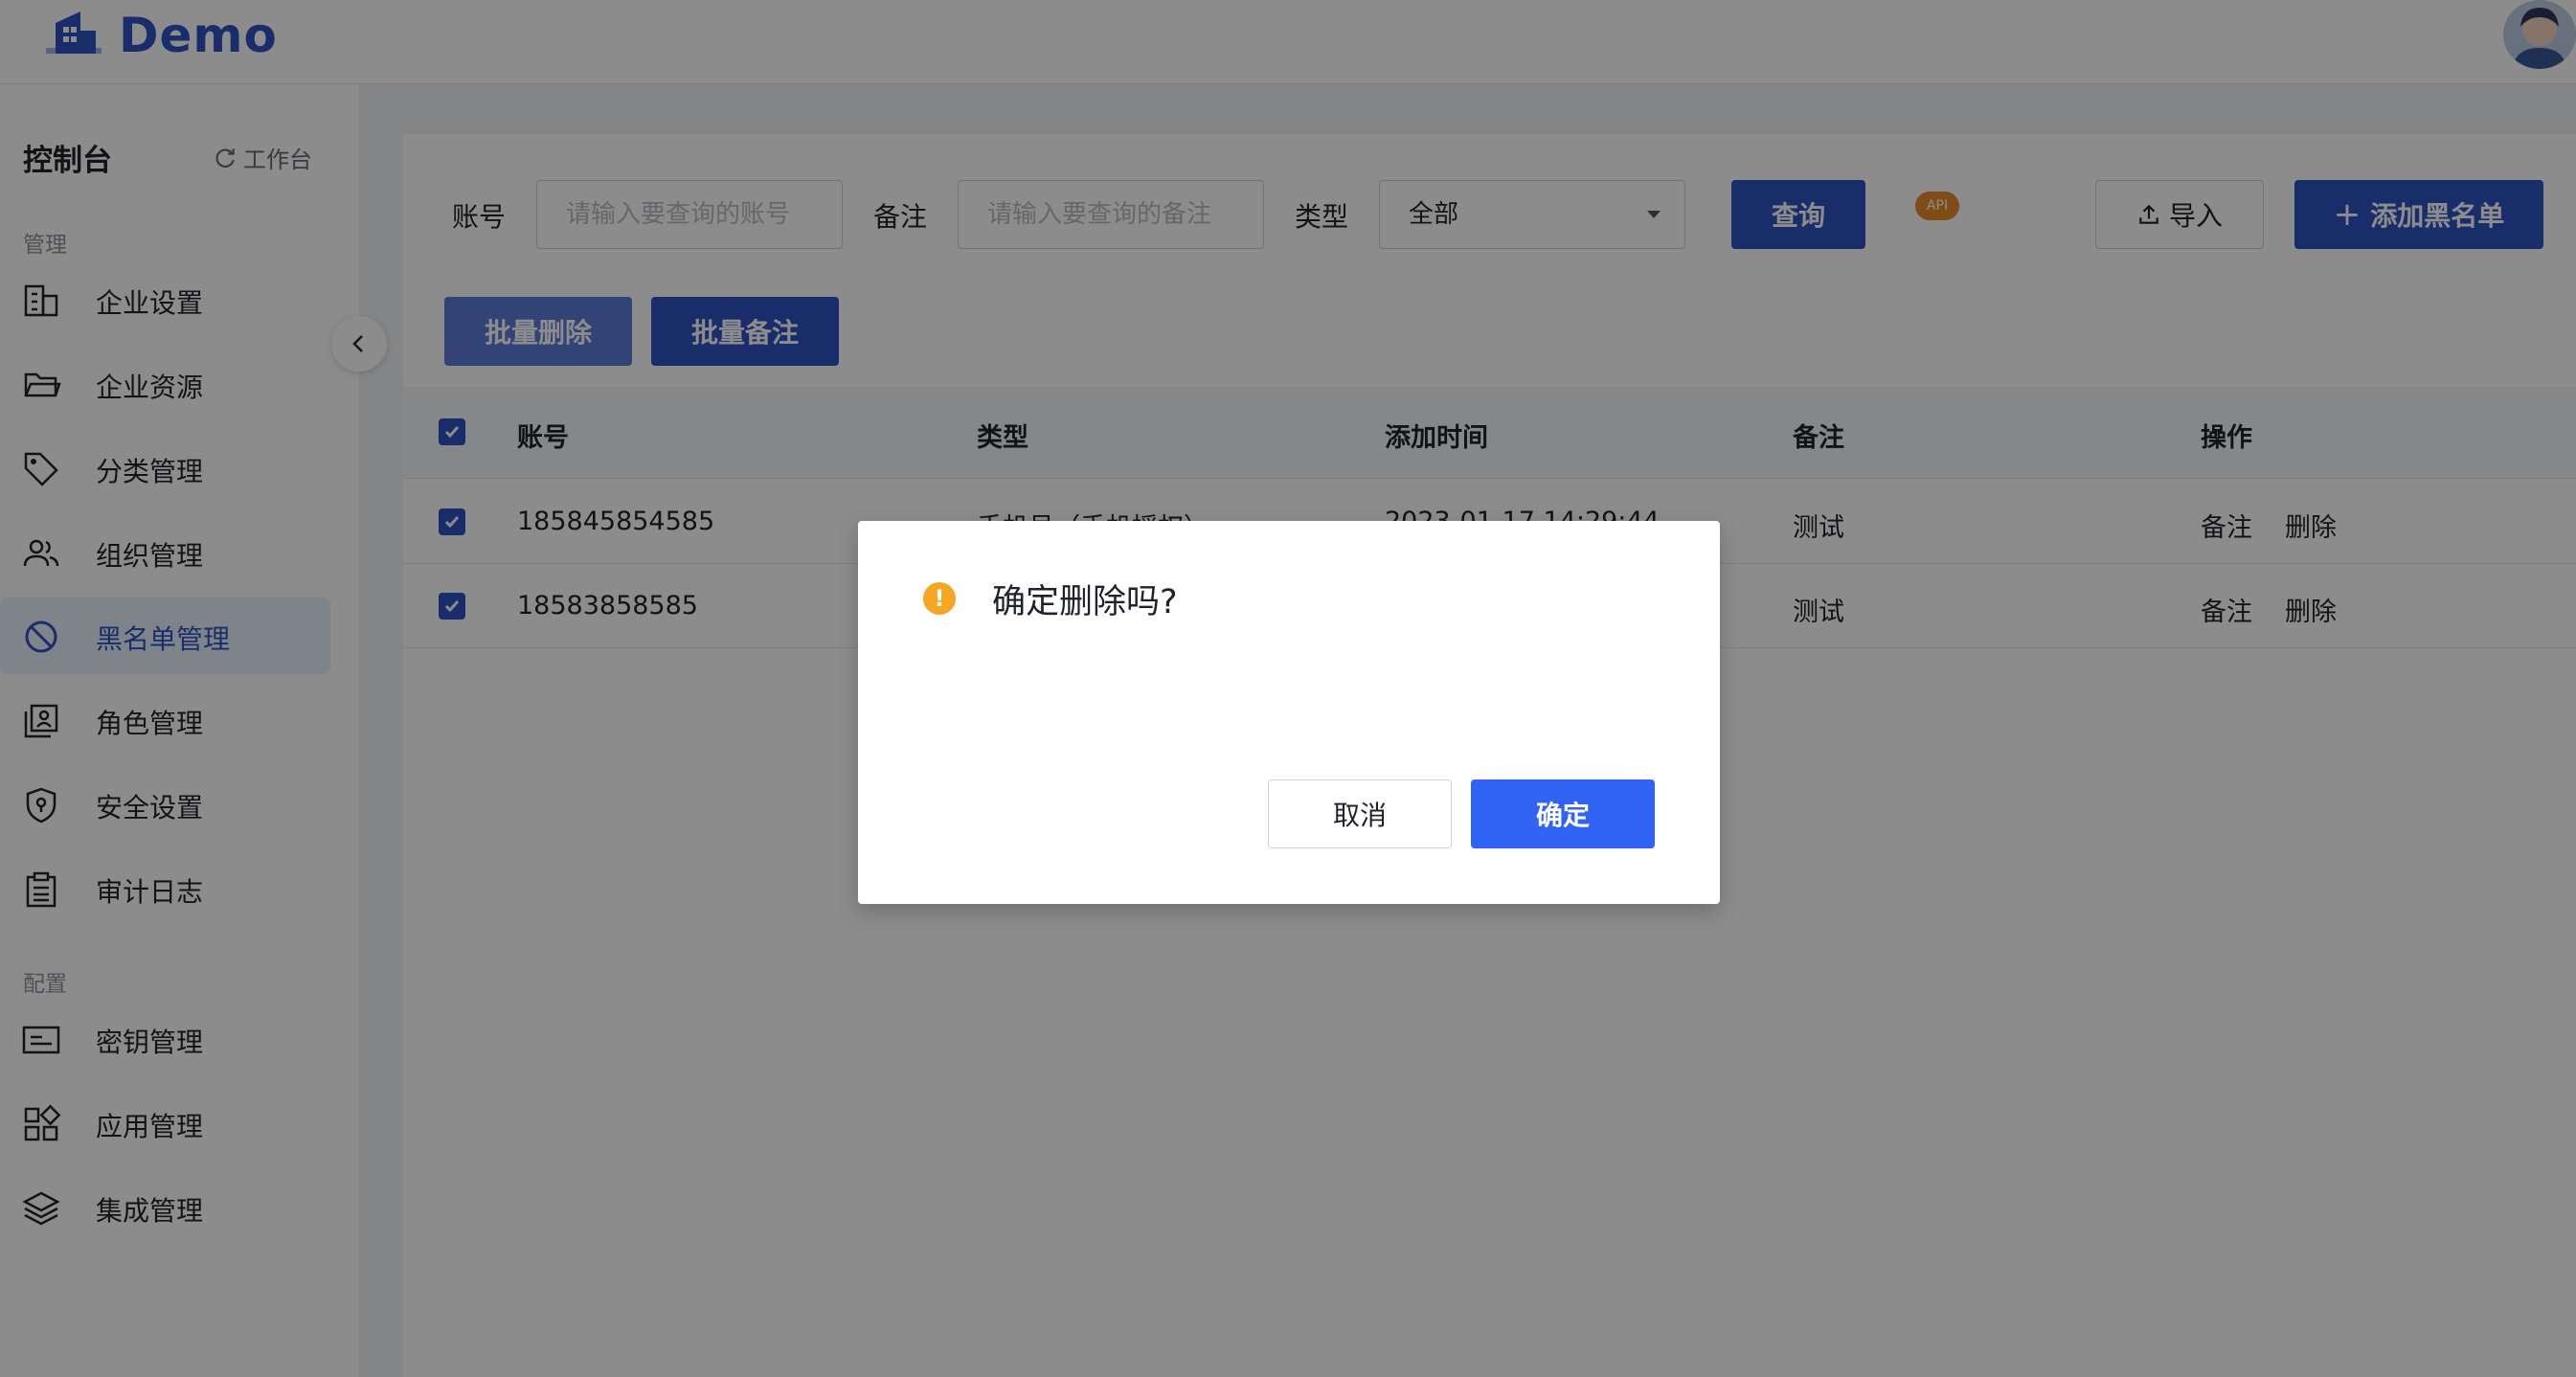 The width and height of the screenshot is (2576, 1377). What do you see at coordinates (939, 599) in the screenshot?
I see `warning-icon: !` at bounding box center [939, 599].